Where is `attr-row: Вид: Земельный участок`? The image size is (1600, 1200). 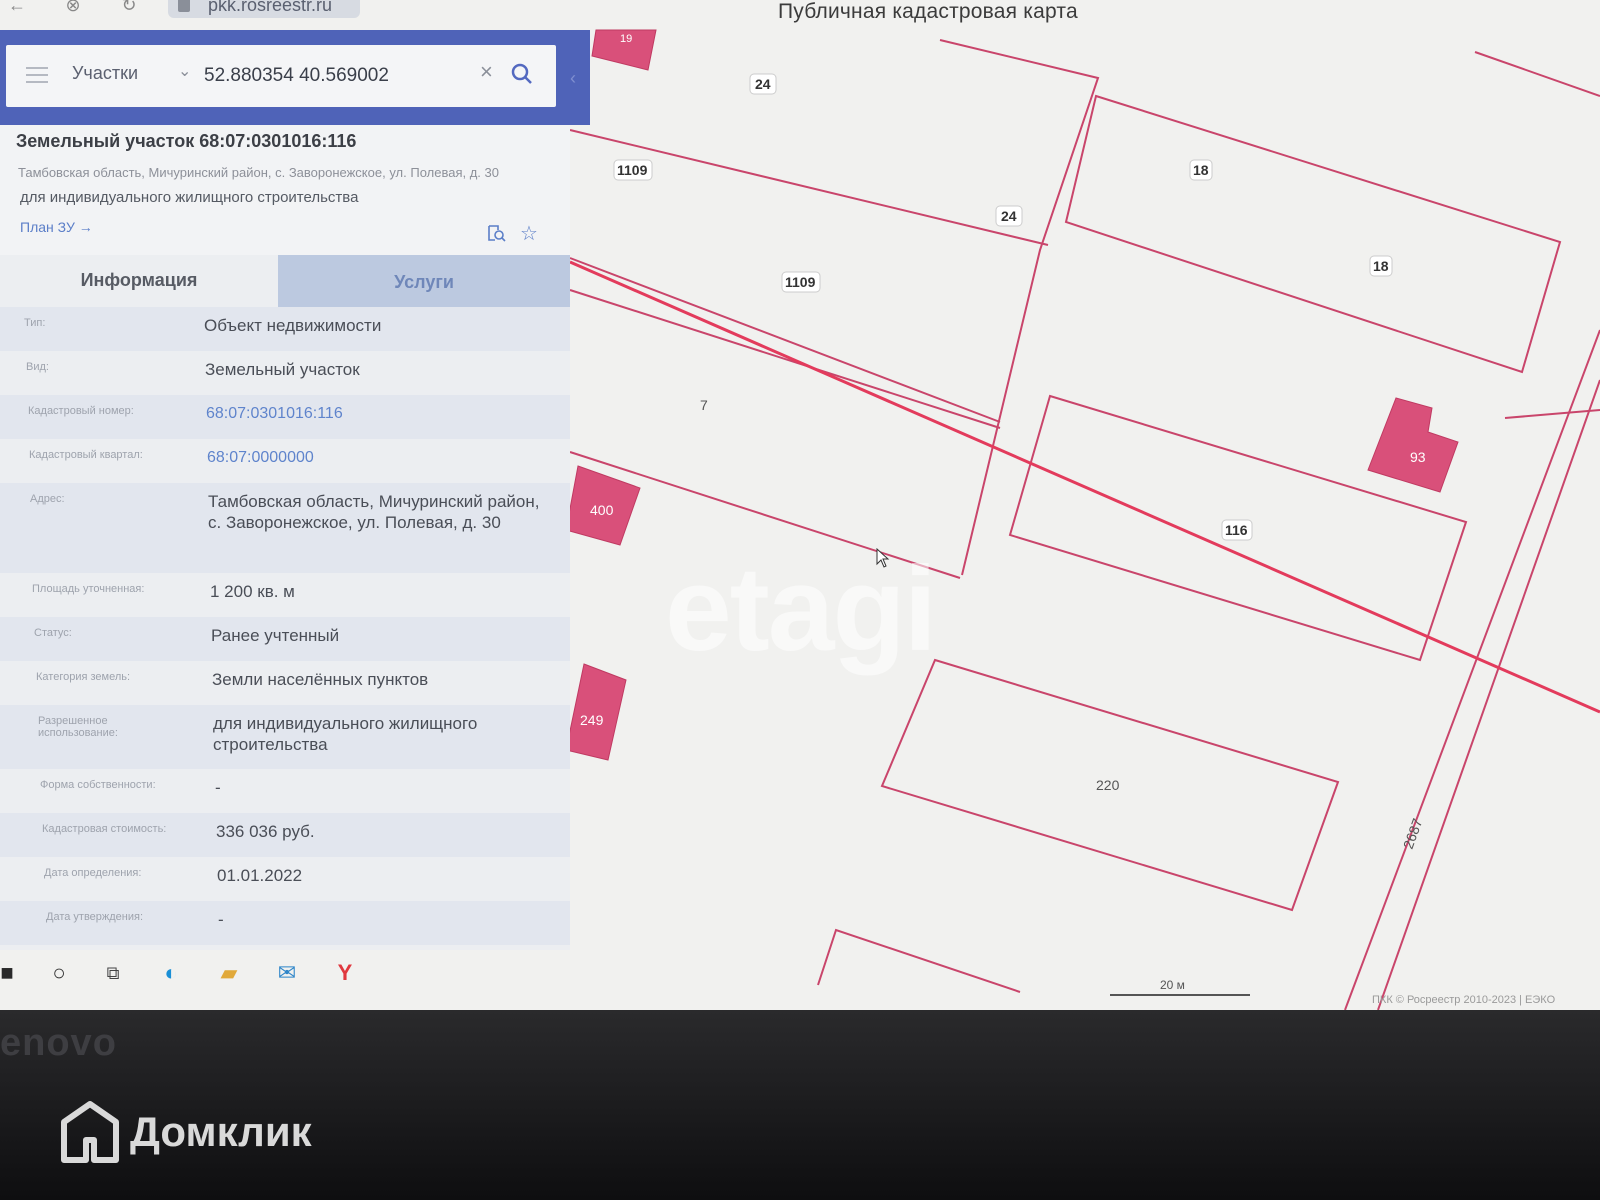
attr-row: Вид: Земельный участок is located at coordinates (285, 373).